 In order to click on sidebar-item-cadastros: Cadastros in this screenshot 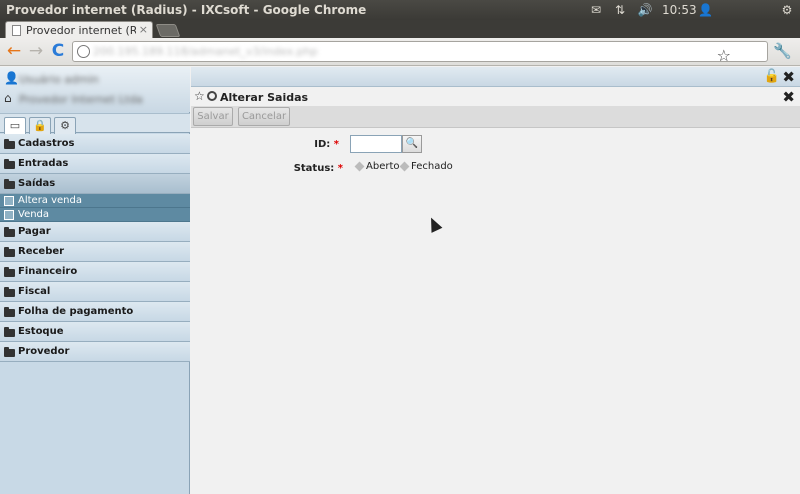, I will do `click(95, 144)`.